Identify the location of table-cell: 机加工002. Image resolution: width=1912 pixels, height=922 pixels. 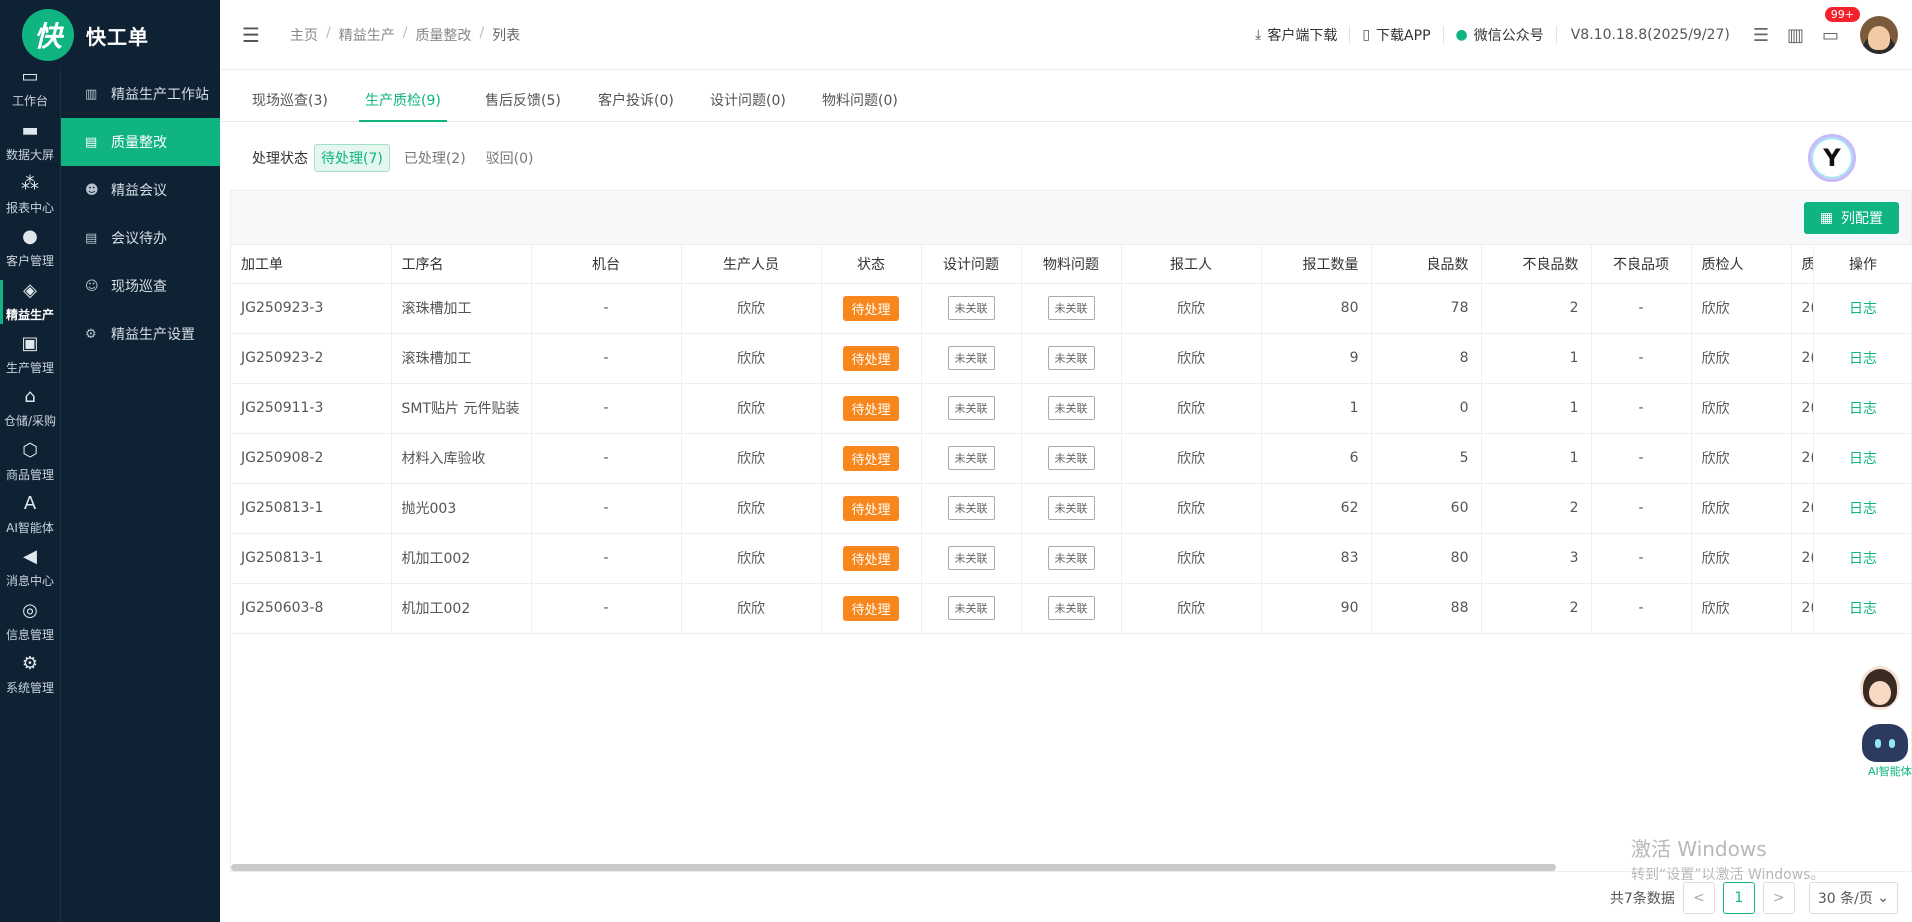
(461, 608).